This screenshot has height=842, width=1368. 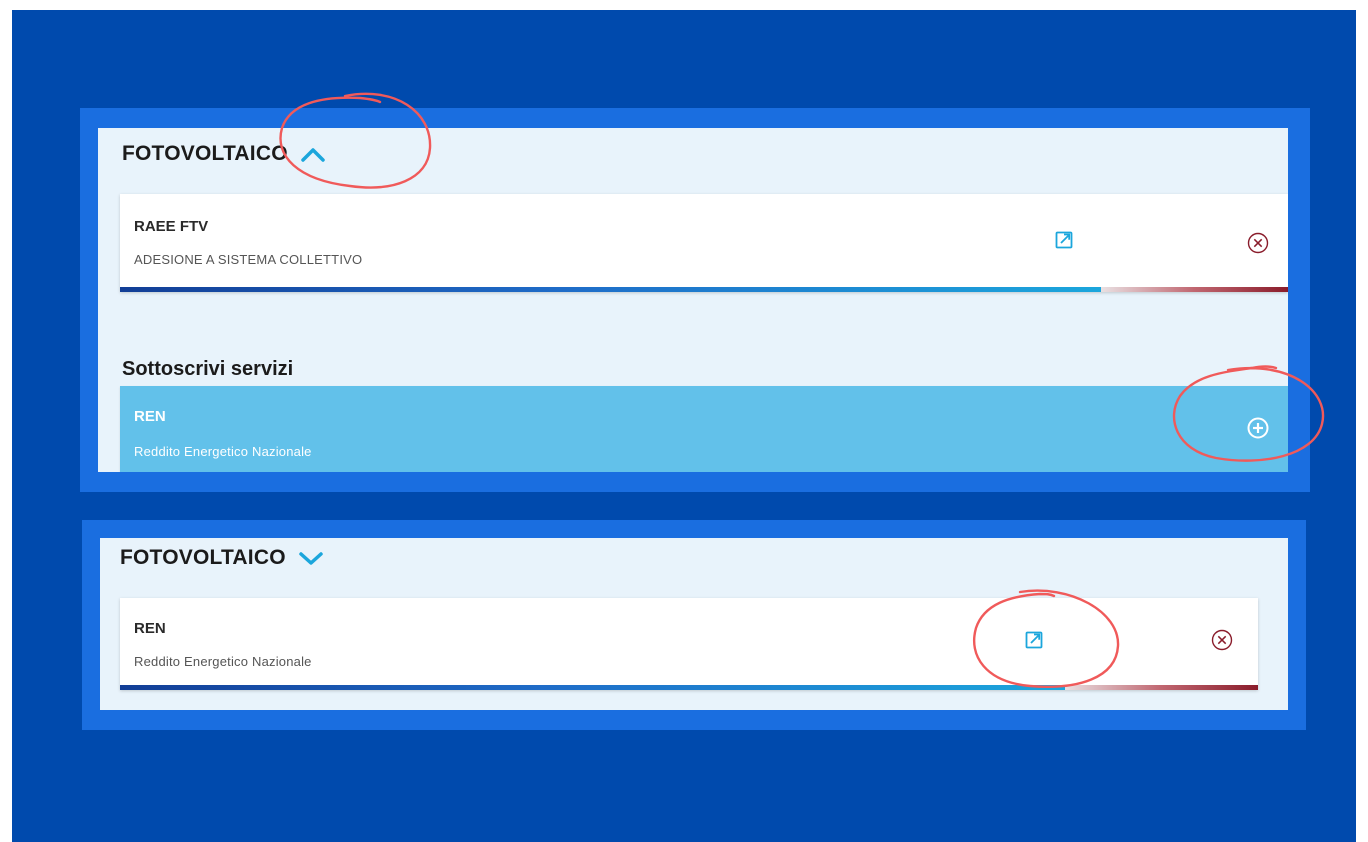 What do you see at coordinates (248, 259) in the screenshot?
I see `card-subtitle: ADESIONE A SISTEMA COLLETTIVO` at bounding box center [248, 259].